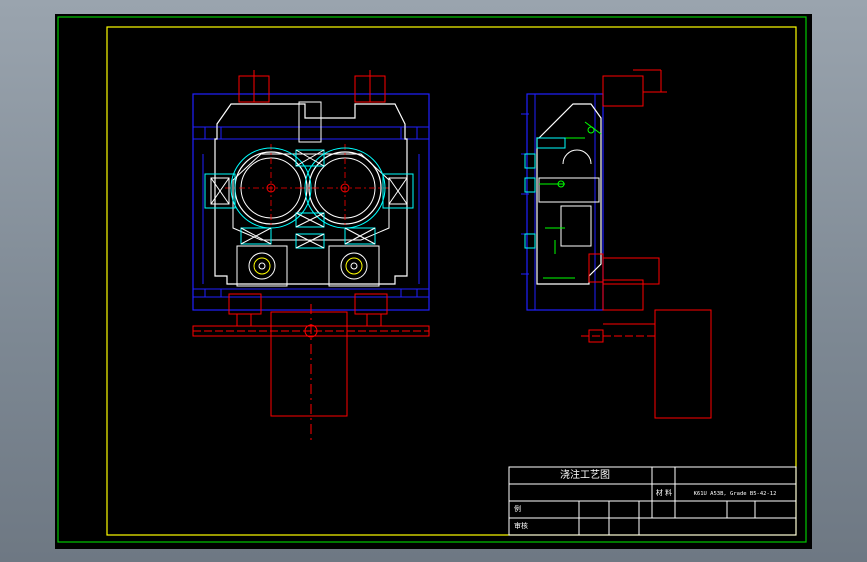 This screenshot has width=867, height=562. Describe the element at coordinates (616, 244) in the screenshot. I see `side-view` at that location.